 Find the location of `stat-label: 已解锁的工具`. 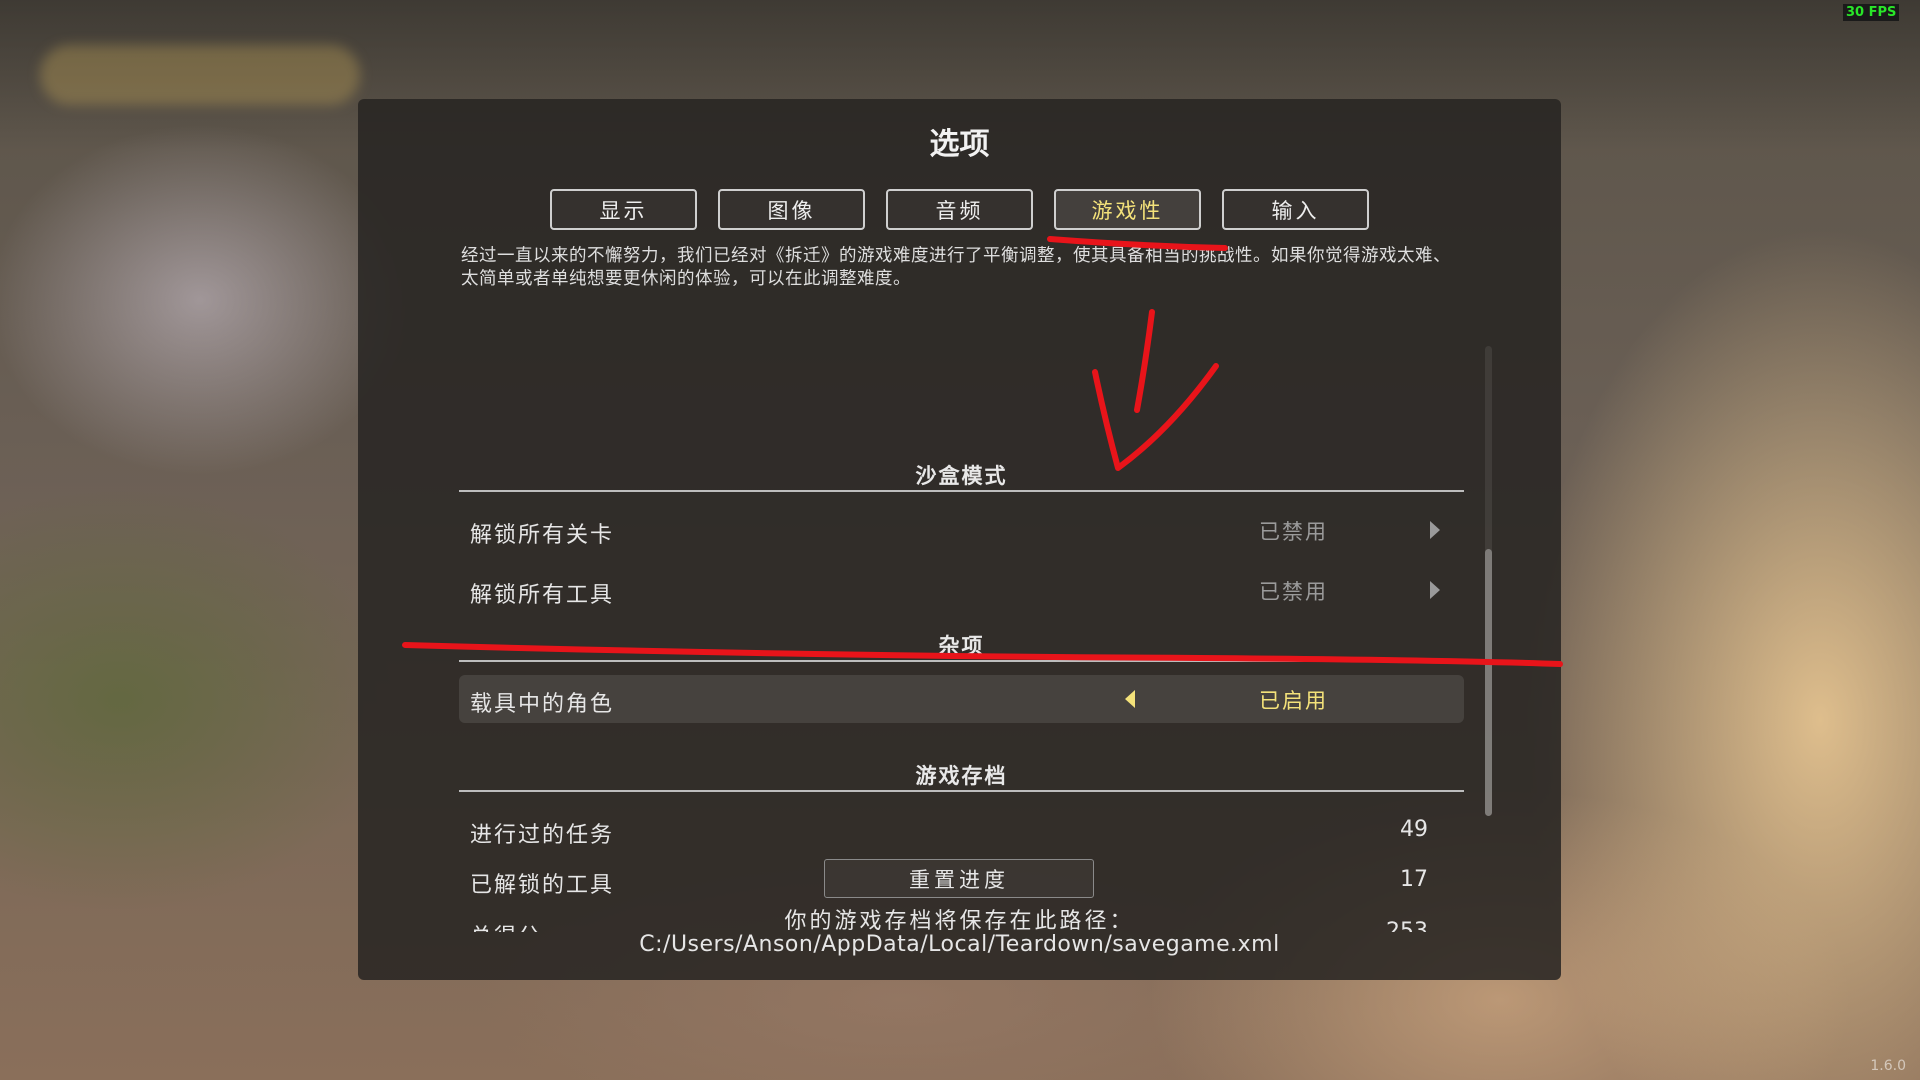

stat-label: 已解锁的工具 is located at coordinates (542, 885).